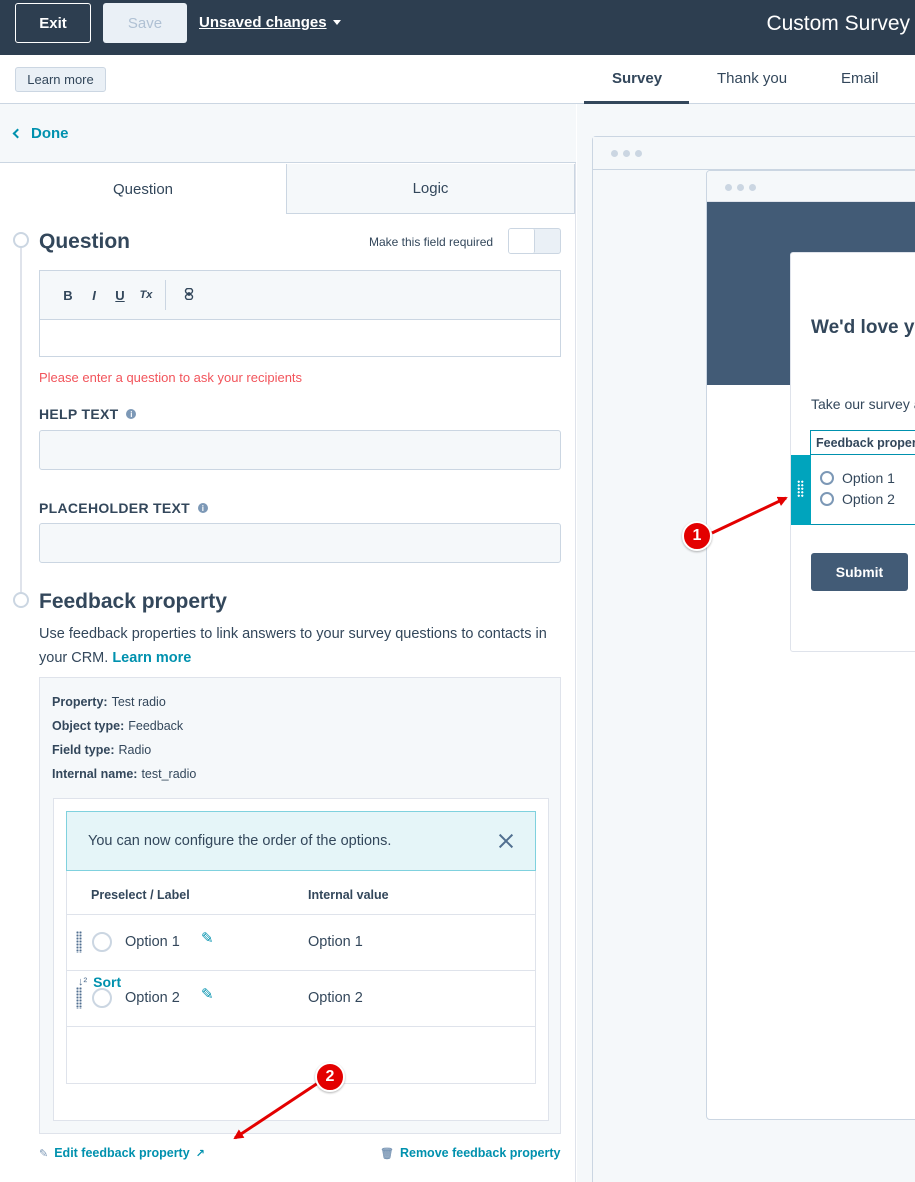  I want to click on toggle-knob, so click(522, 241).